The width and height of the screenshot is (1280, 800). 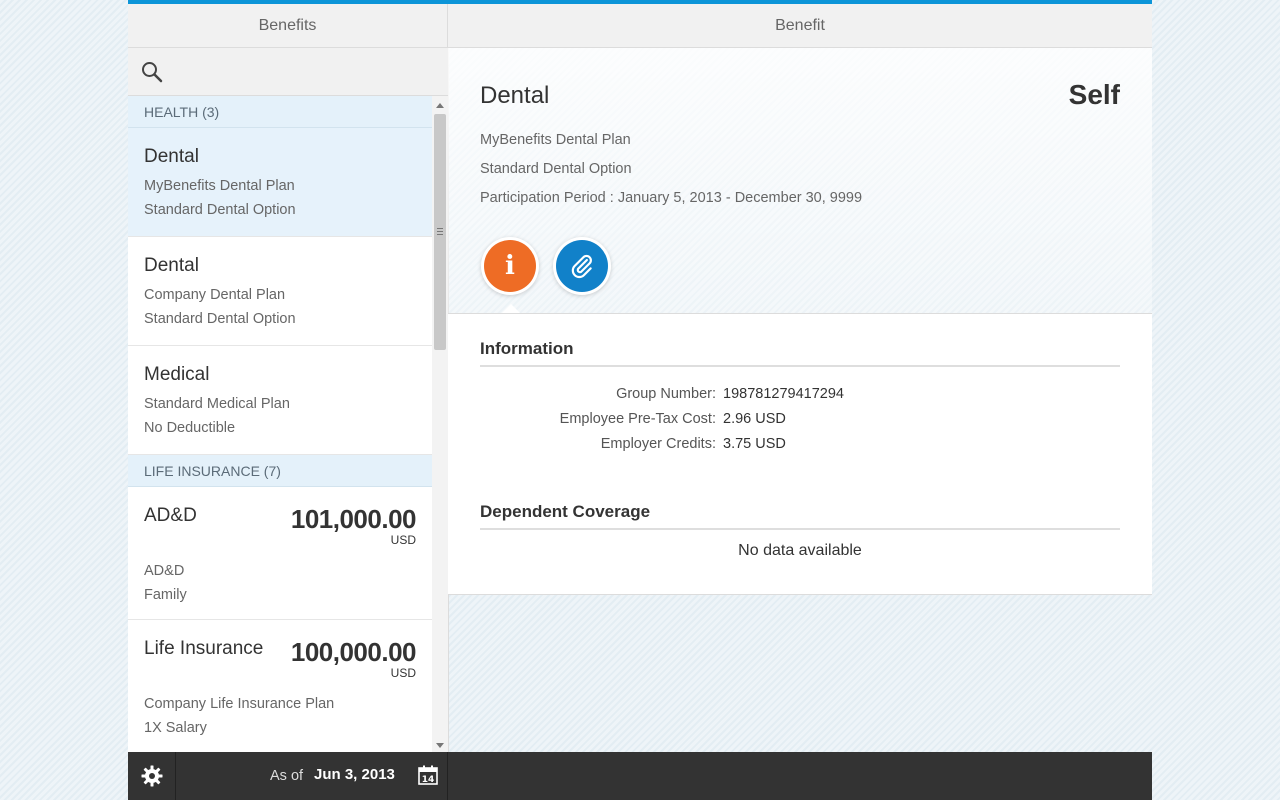 I want to click on field-label: Group Number:, so click(x=666, y=394).